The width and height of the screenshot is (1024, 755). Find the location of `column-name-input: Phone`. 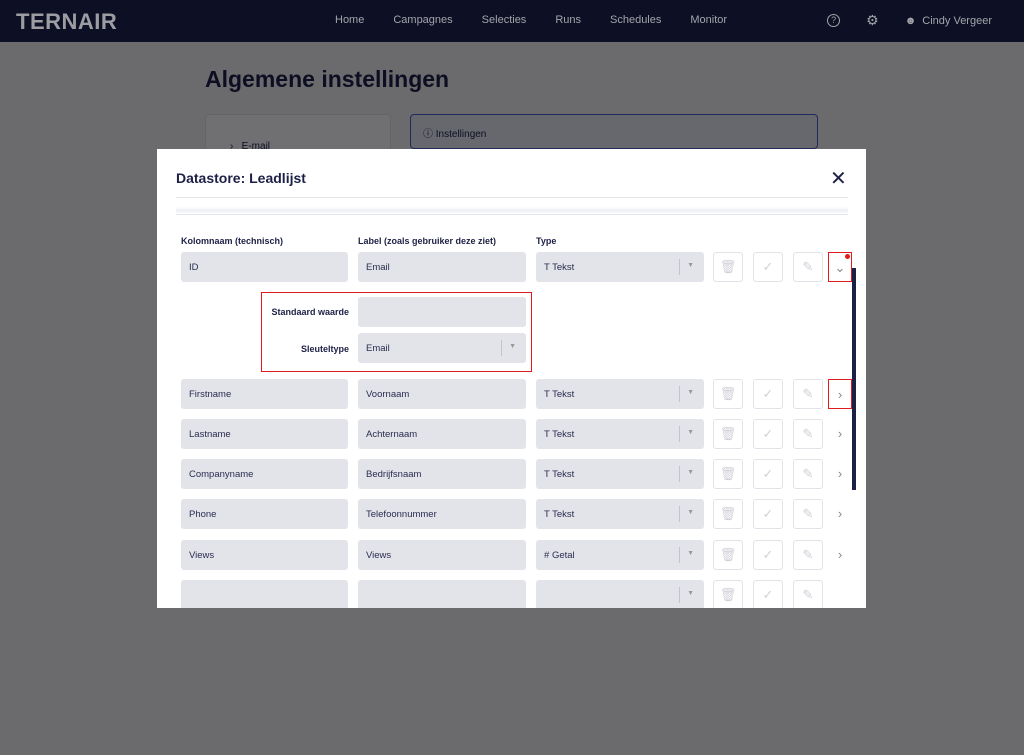

column-name-input: Phone is located at coordinates (264, 514).